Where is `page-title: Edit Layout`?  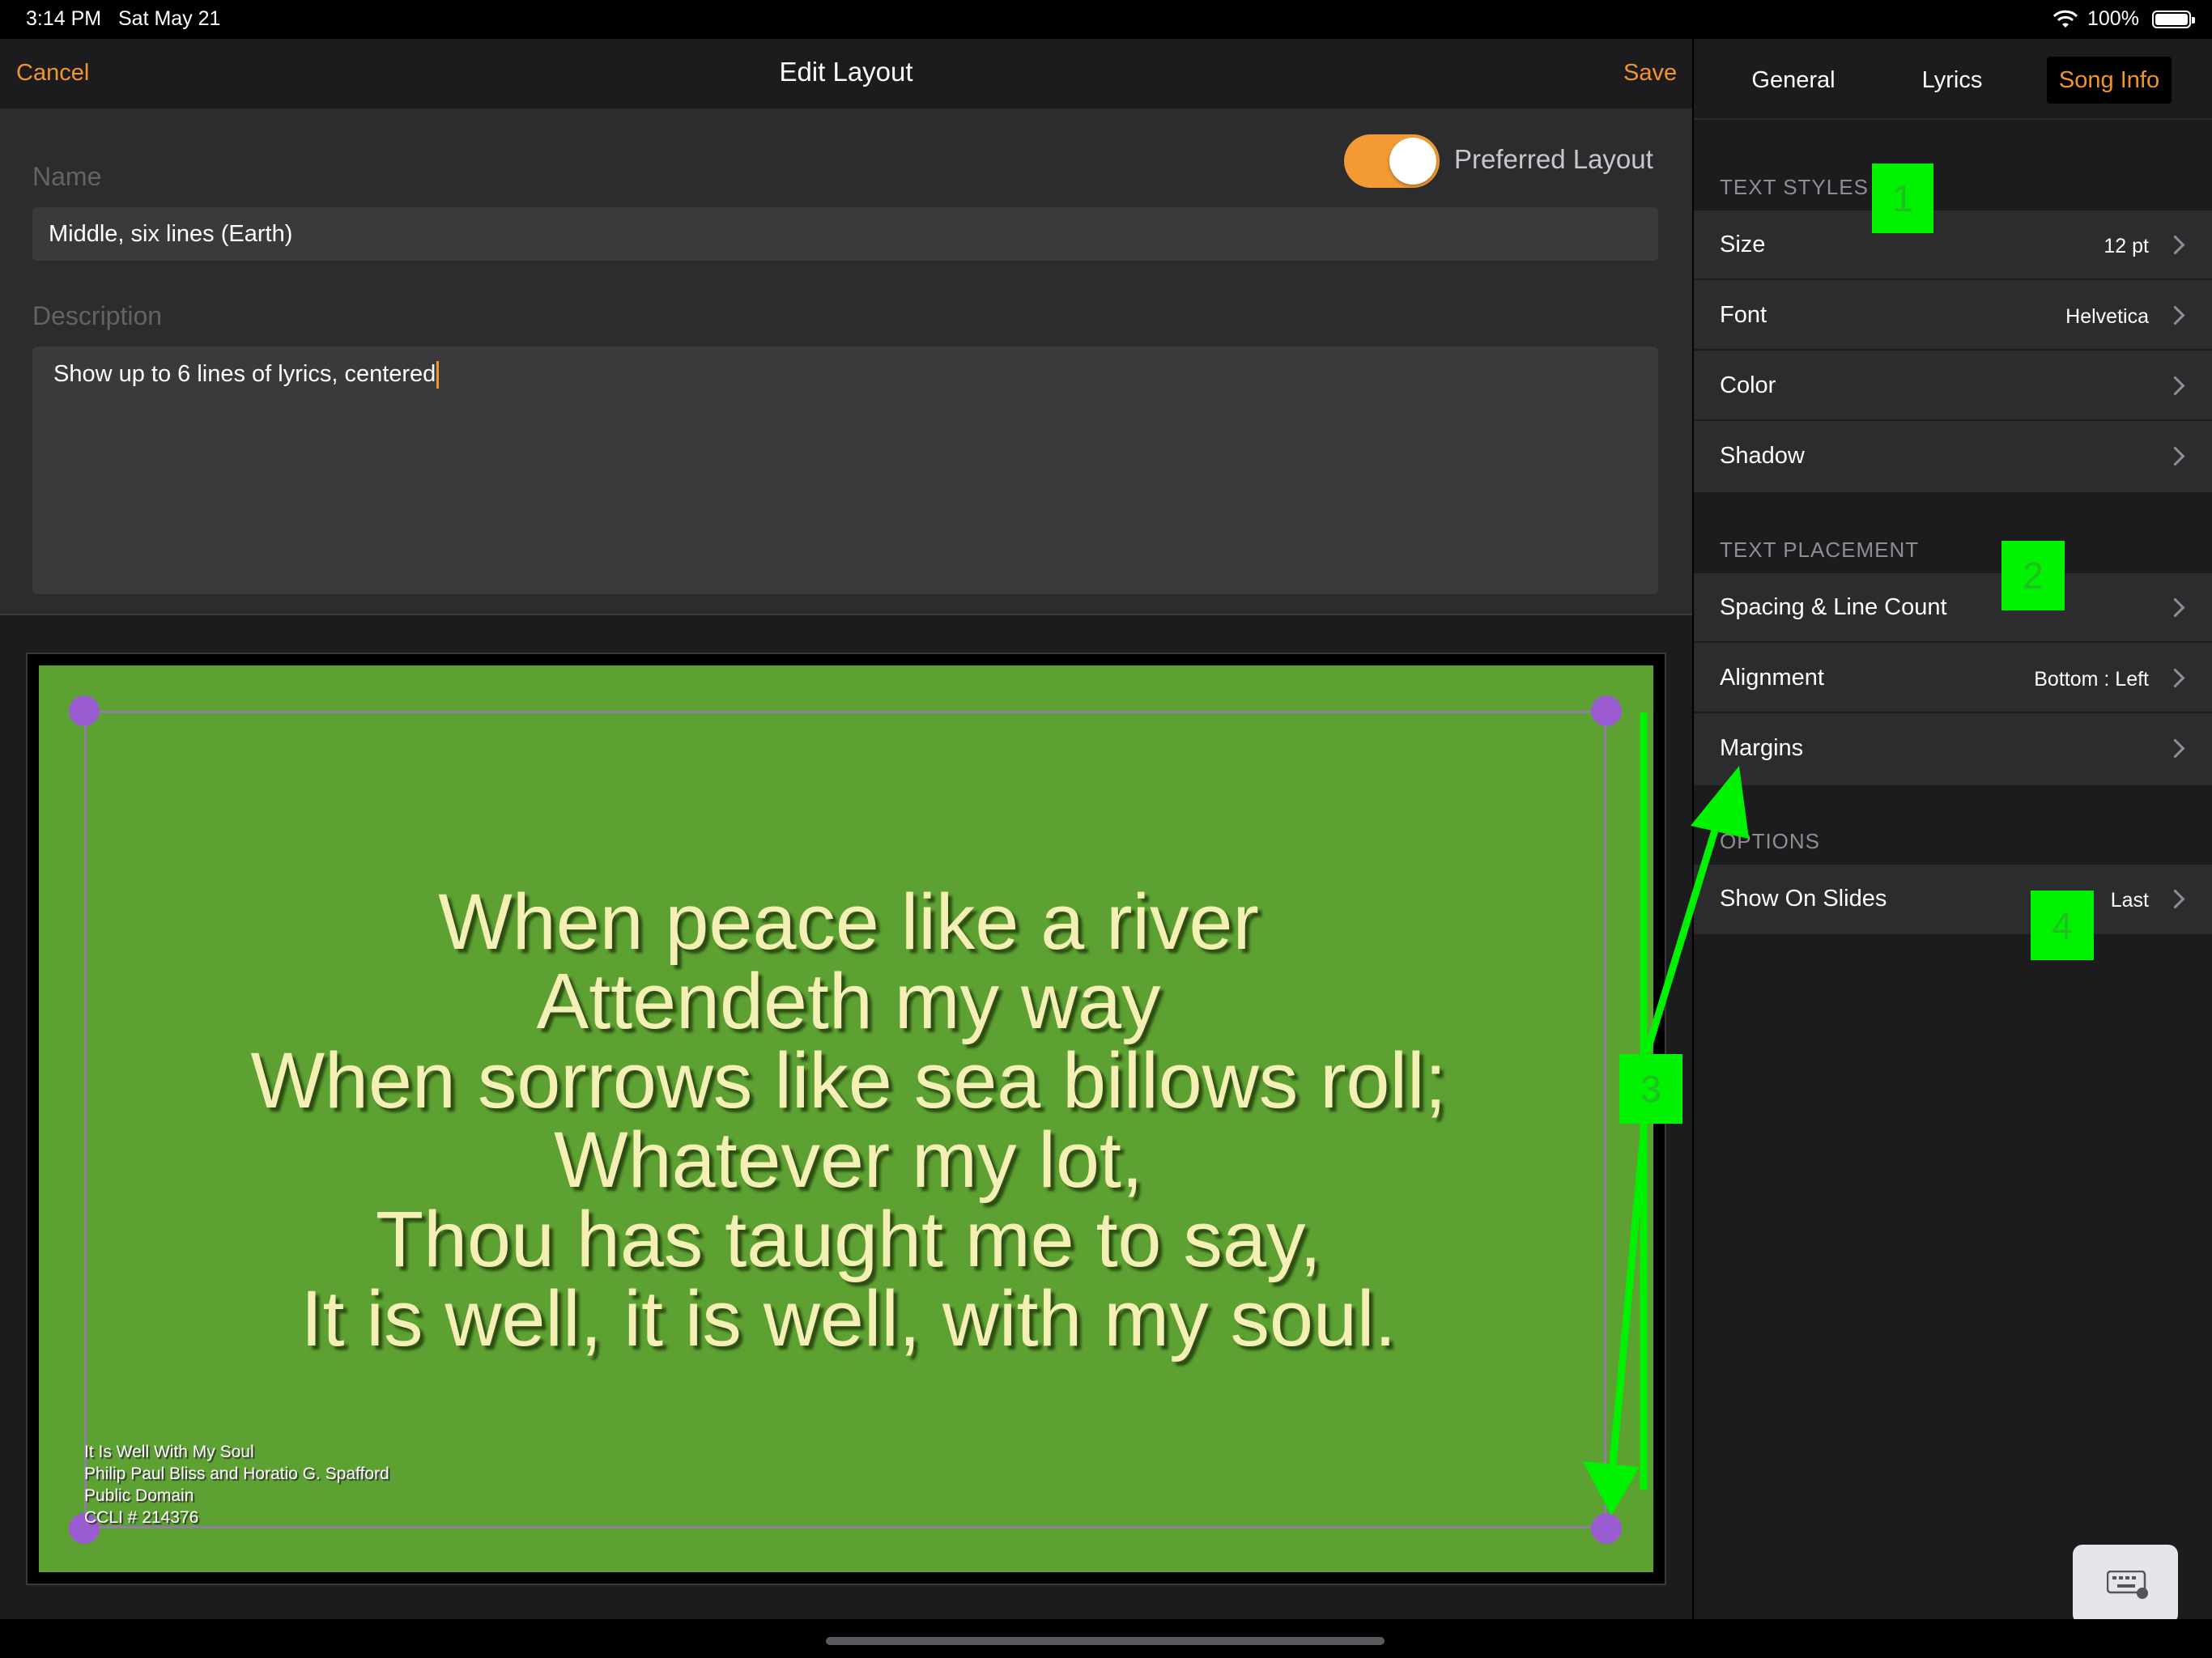 page-title: Edit Layout is located at coordinates (846, 72).